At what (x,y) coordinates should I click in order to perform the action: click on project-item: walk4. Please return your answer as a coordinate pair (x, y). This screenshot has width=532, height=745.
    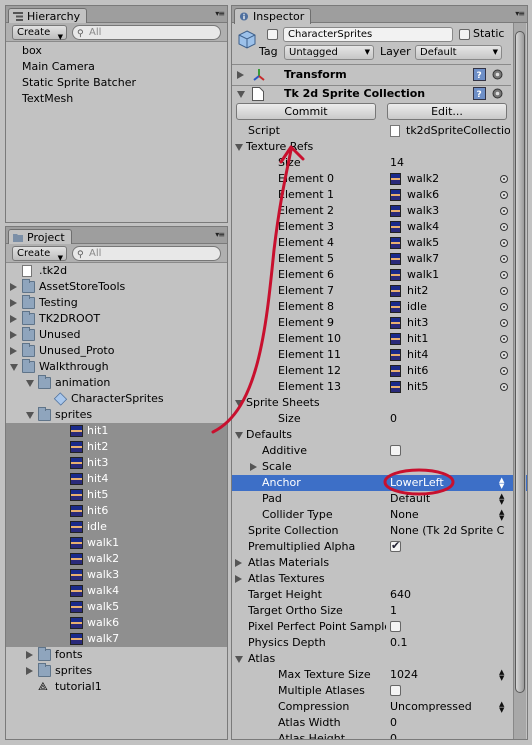
    Looking at the image, I should click on (116, 591).